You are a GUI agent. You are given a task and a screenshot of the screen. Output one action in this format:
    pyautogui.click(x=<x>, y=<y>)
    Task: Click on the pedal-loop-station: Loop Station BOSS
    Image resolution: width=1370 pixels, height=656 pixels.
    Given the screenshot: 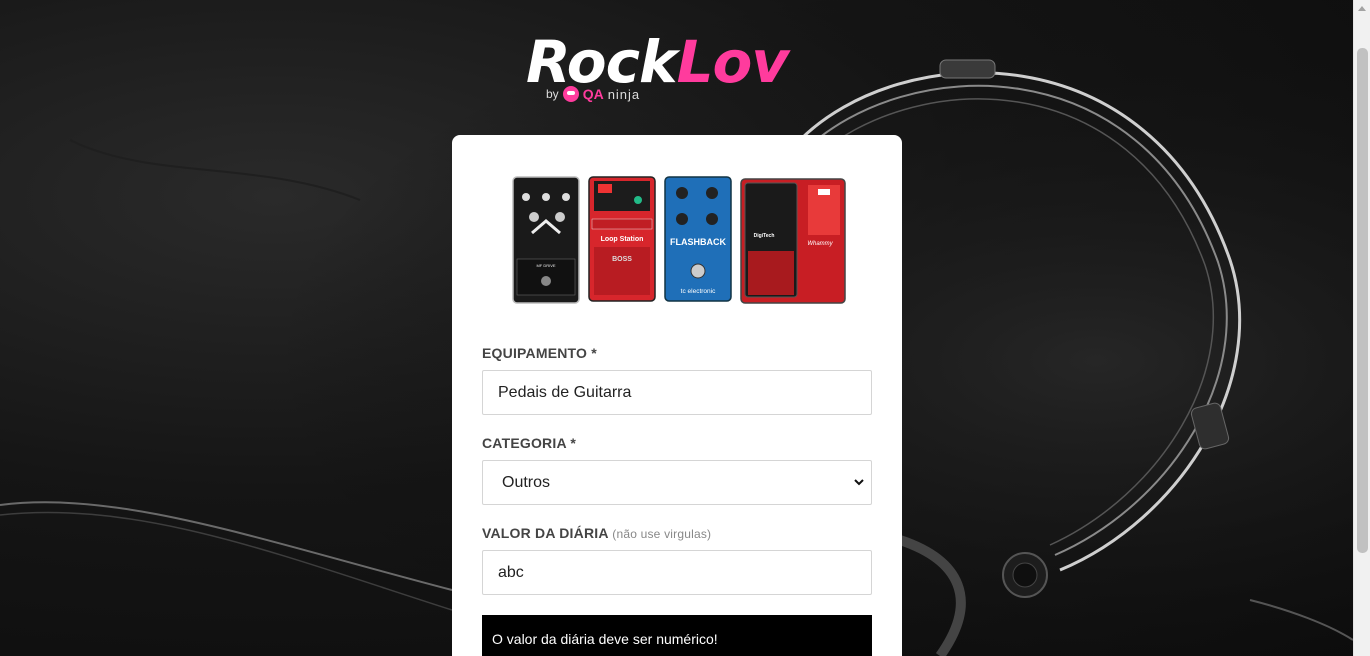 What is the action you would take?
    pyautogui.click(x=622, y=239)
    